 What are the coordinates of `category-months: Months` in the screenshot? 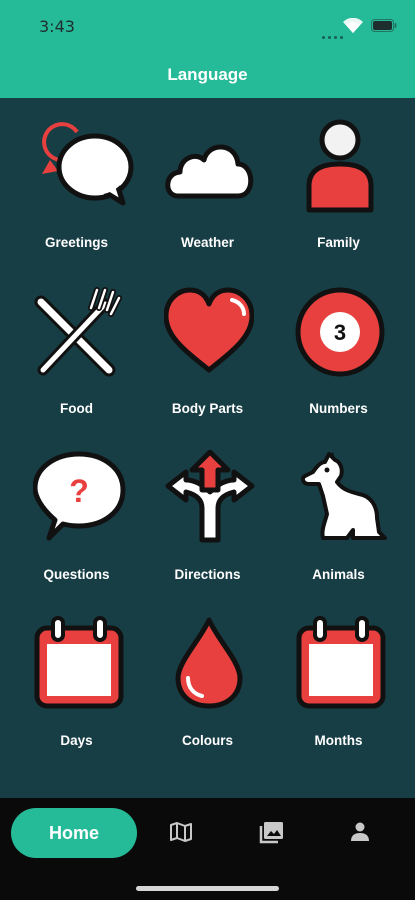 It's located at (338, 679).